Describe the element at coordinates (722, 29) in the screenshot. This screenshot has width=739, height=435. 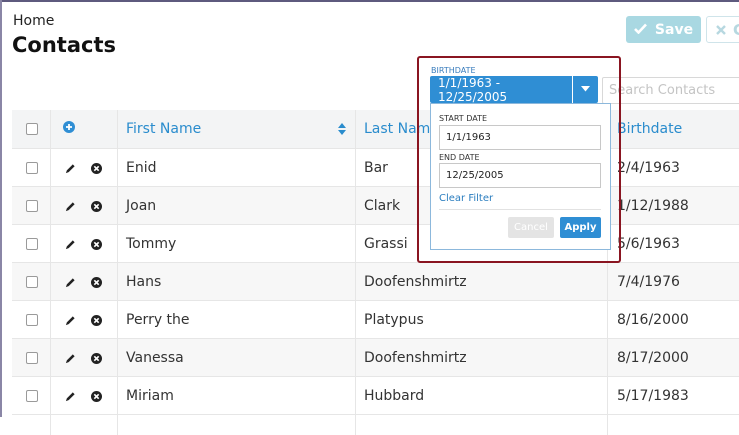
I see `cancel-button: C` at that location.